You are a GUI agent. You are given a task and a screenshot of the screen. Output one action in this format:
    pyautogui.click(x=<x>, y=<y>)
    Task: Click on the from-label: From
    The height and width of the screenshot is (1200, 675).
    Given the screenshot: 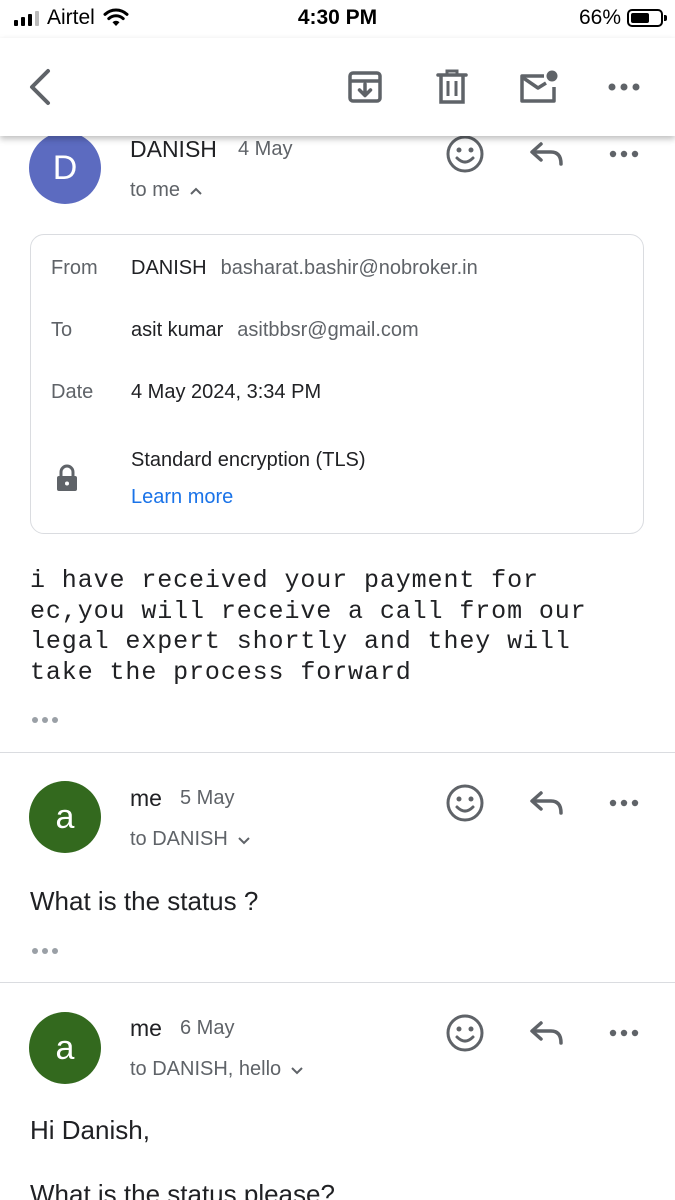 What is the action you would take?
    pyautogui.click(x=74, y=268)
    